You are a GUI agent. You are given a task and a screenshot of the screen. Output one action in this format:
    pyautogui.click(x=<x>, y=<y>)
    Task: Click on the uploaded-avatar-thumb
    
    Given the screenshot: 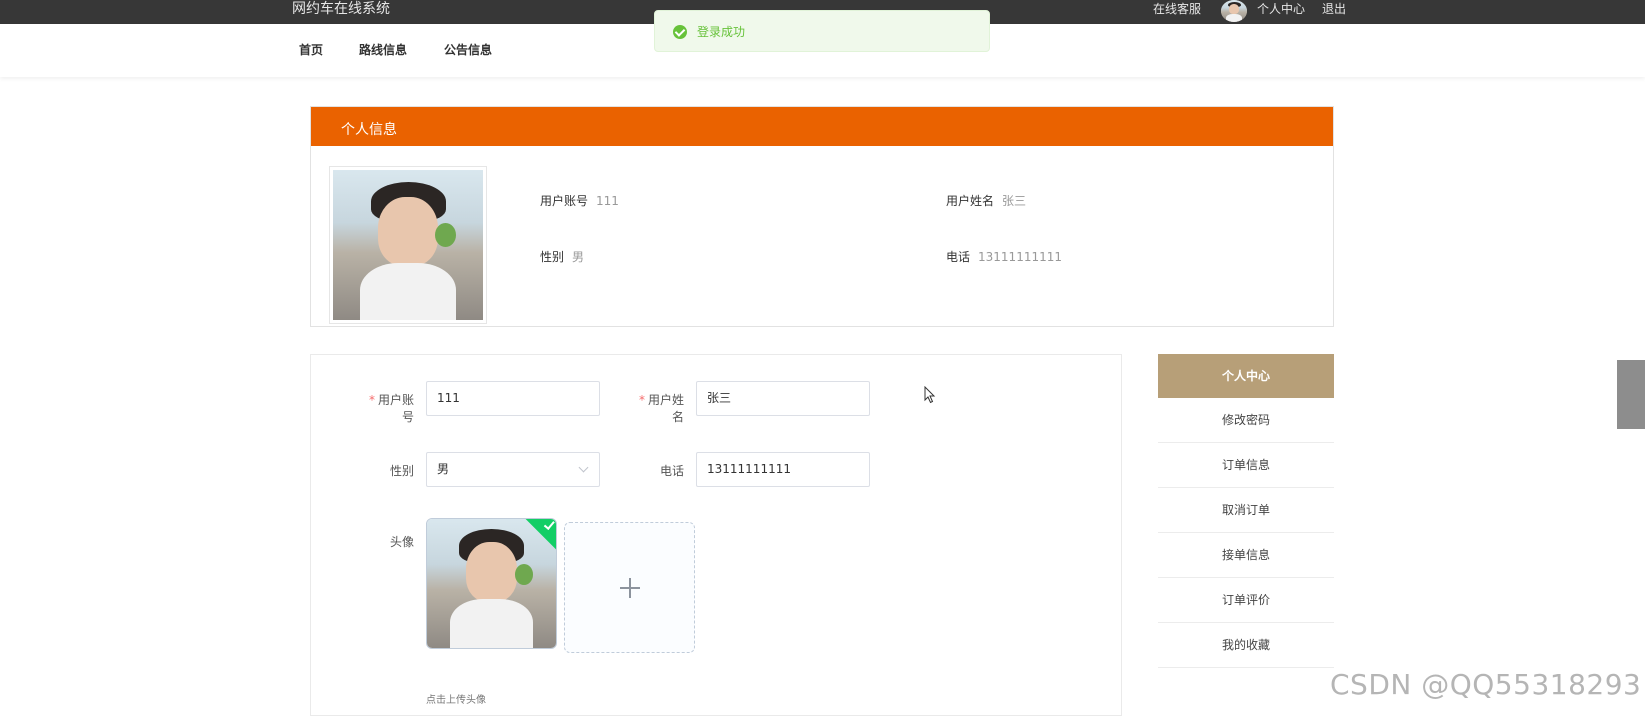 What is the action you would take?
    pyautogui.click(x=491, y=583)
    